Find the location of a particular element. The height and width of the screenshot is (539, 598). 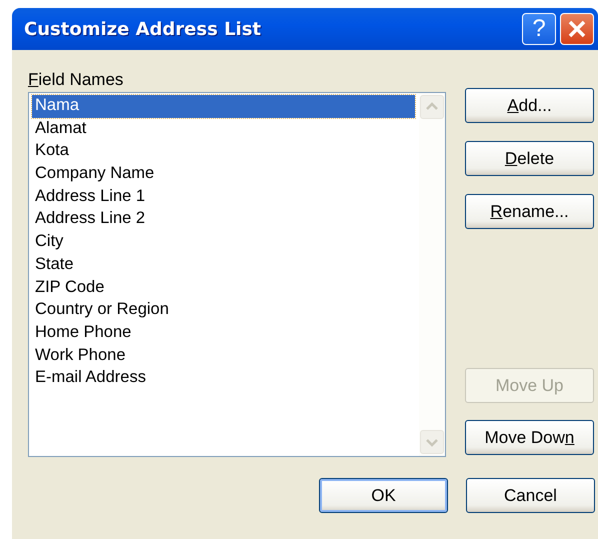

list-item: Company Name is located at coordinates (223, 174).